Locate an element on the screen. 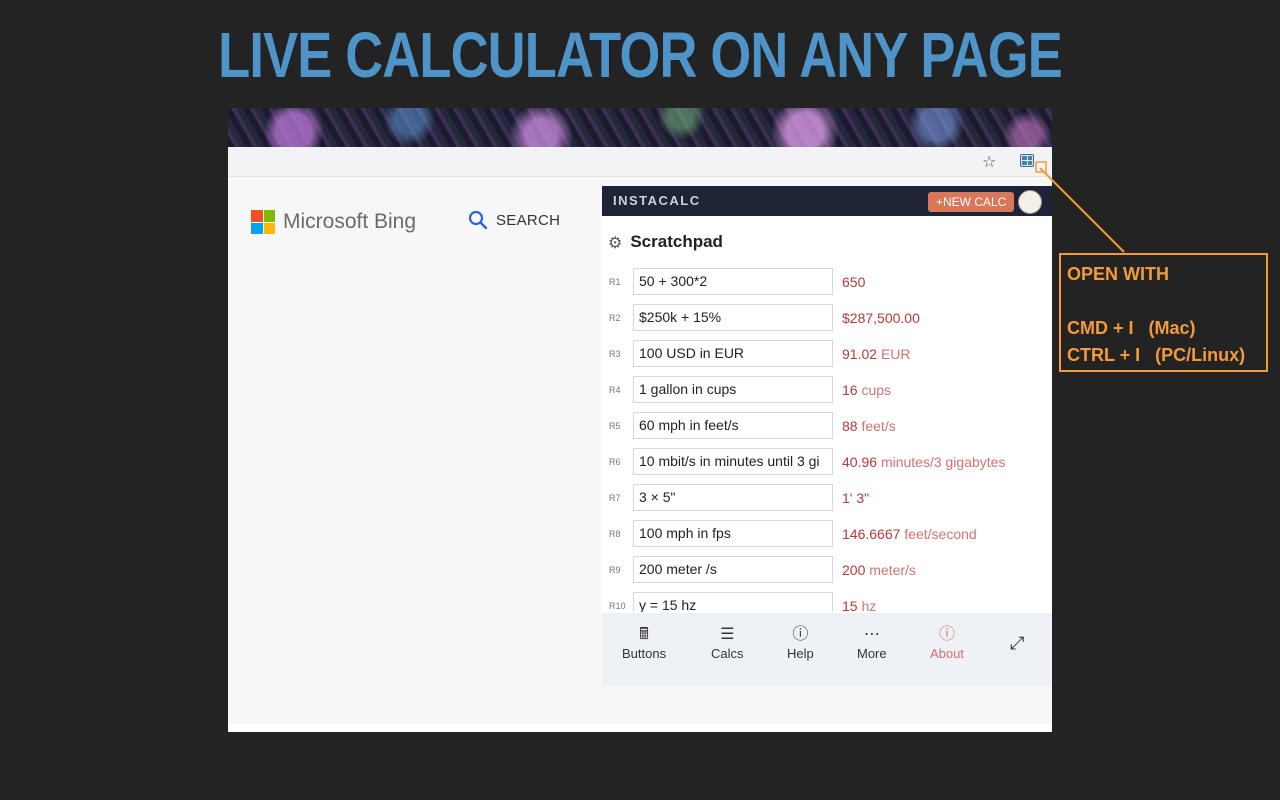 The height and width of the screenshot is (800, 1280). row-input: y = 15 hz is located at coordinates (733, 602).